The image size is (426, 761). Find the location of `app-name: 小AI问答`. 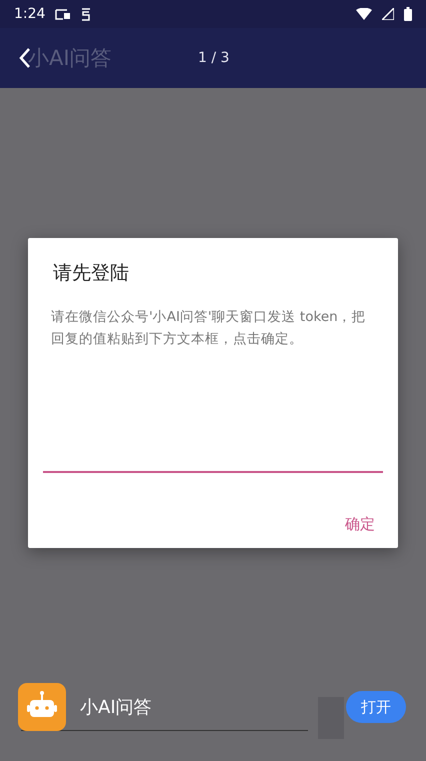

app-name: 小AI问答 is located at coordinates (116, 707).